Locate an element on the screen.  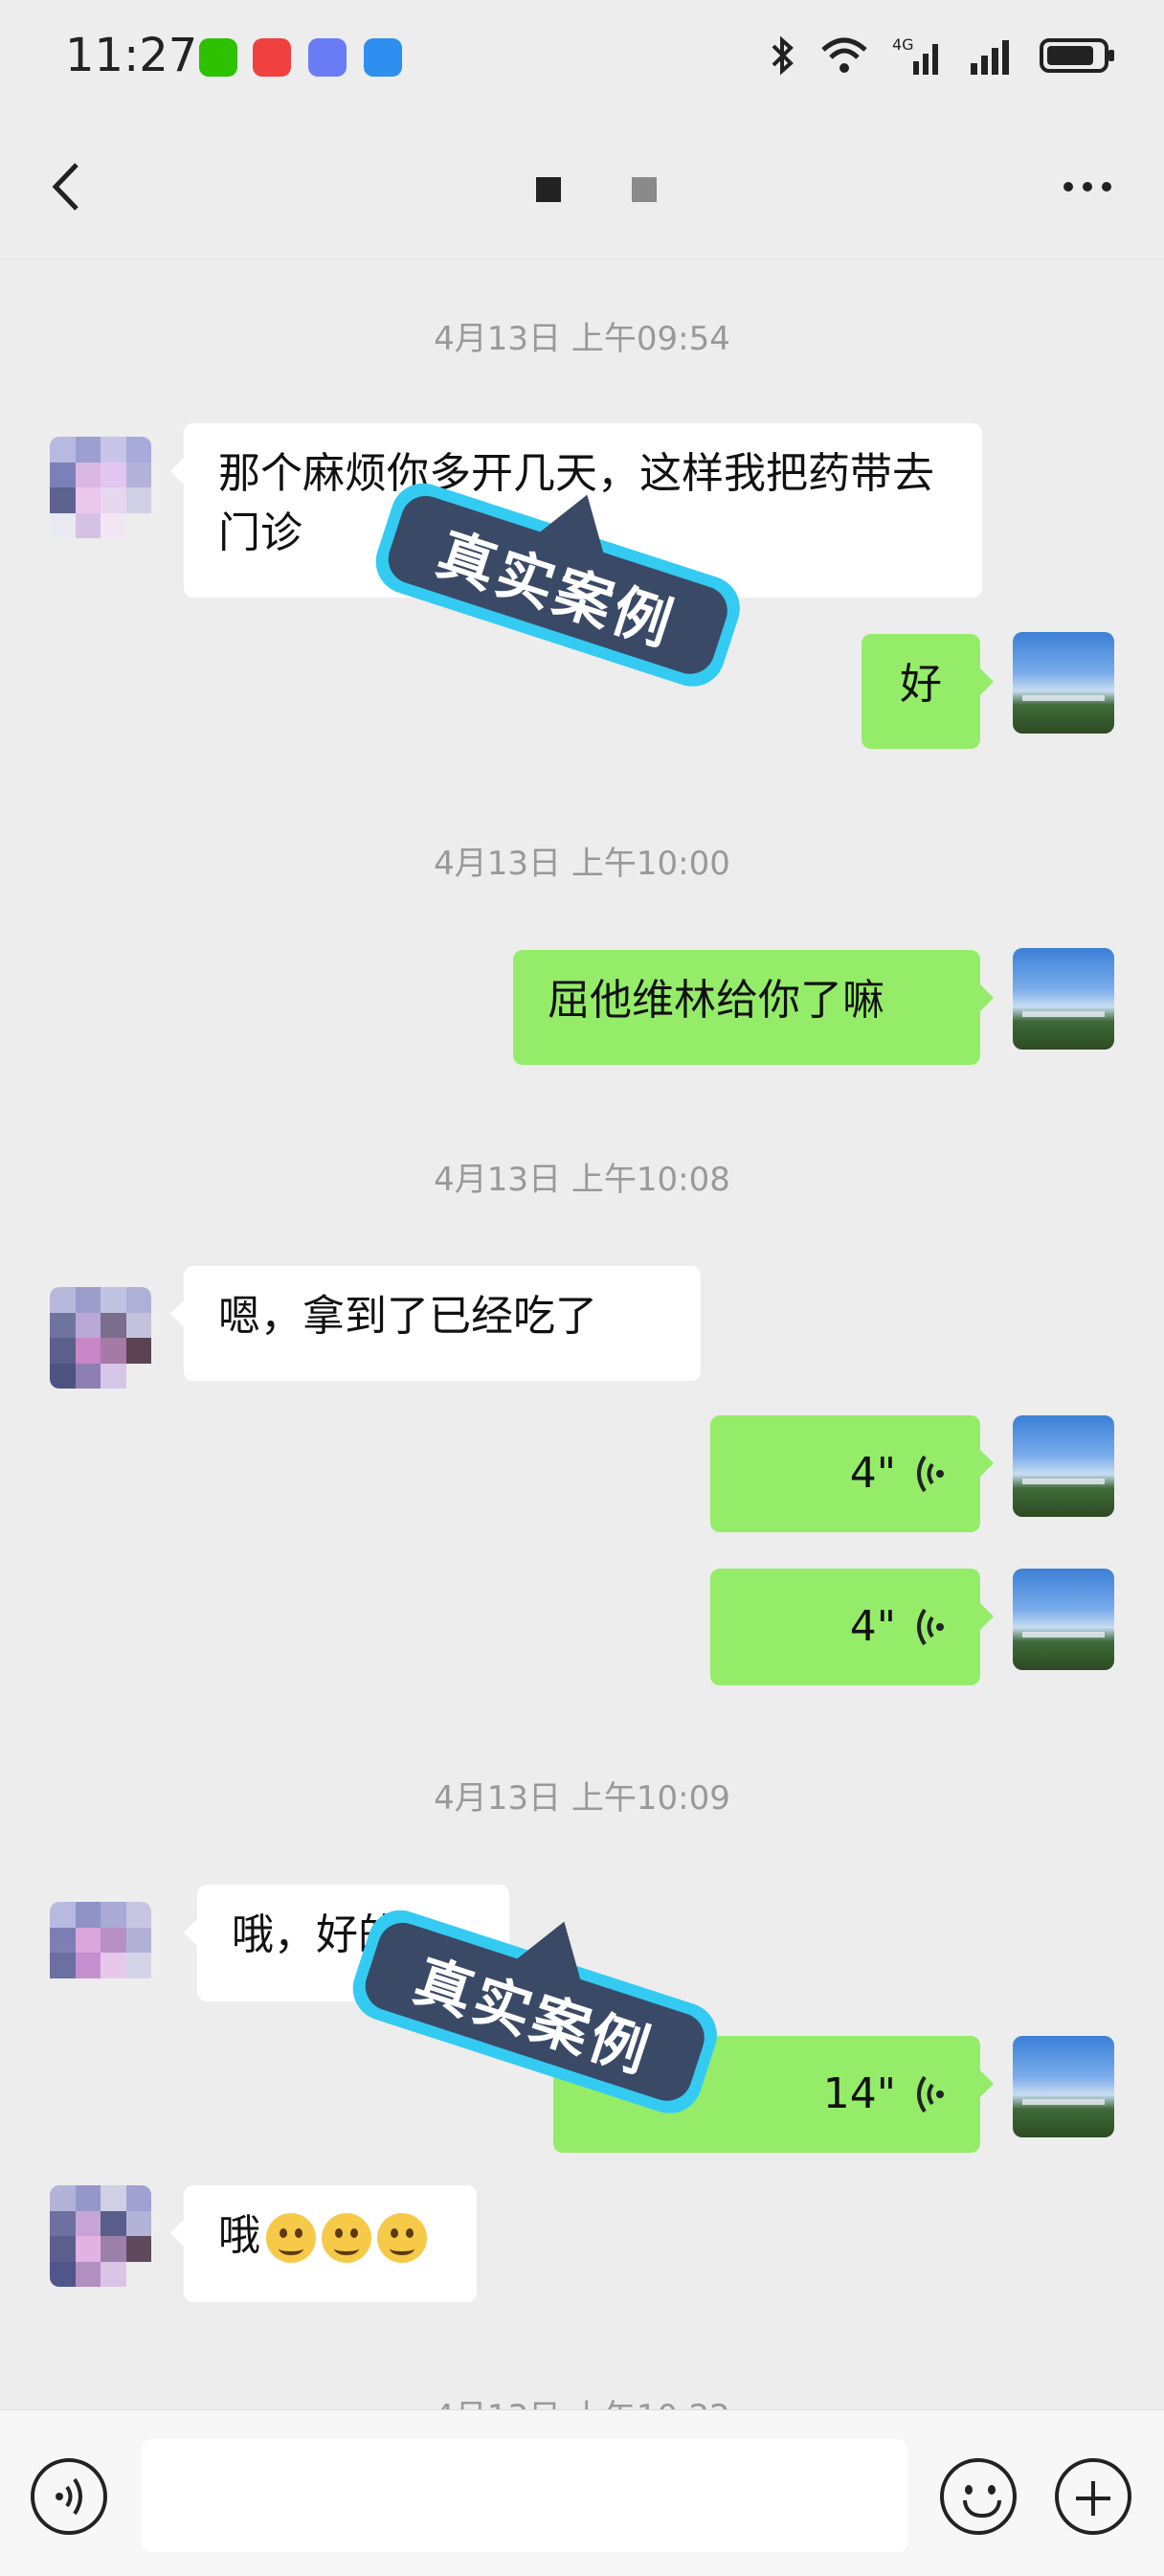
voice-input-button is located at coordinates (69, 2496).